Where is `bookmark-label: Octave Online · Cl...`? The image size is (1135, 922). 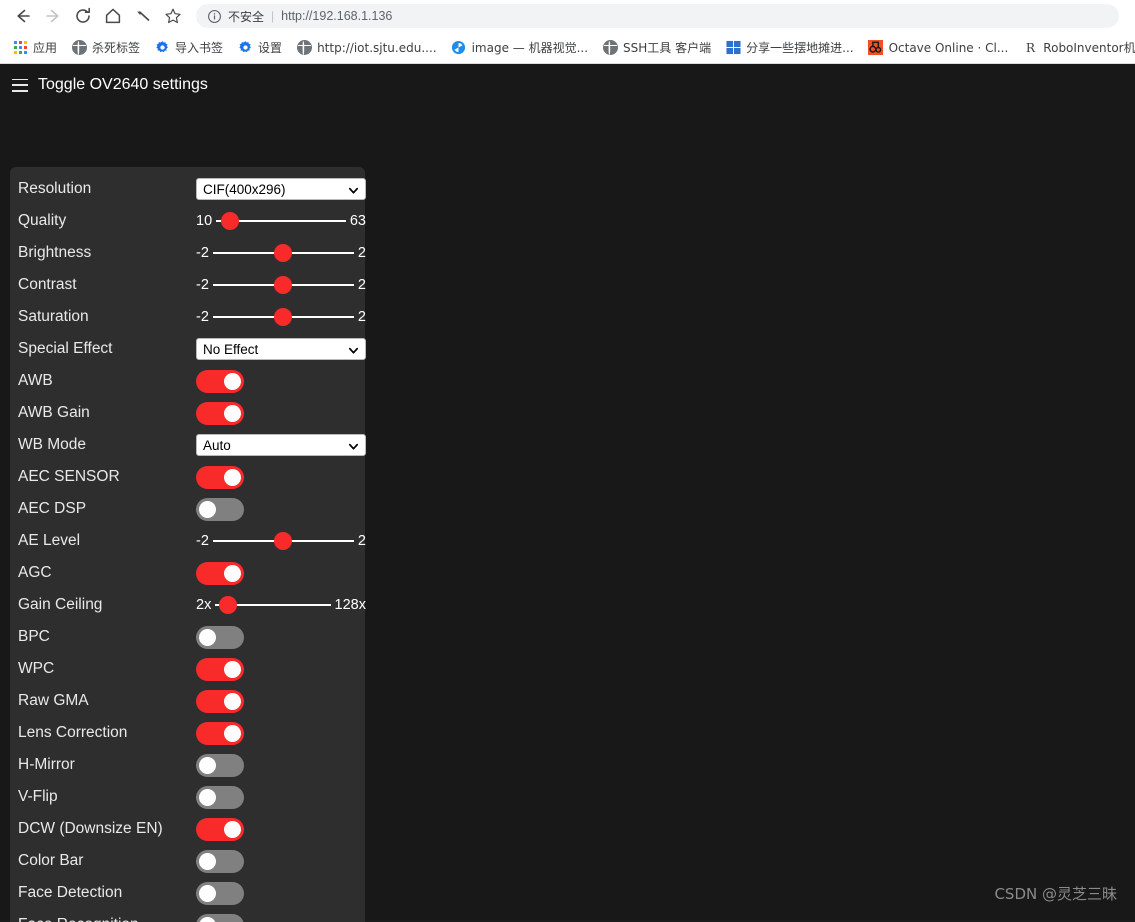 bookmark-label: Octave Online · Cl... is located at coordinates (948, 47).